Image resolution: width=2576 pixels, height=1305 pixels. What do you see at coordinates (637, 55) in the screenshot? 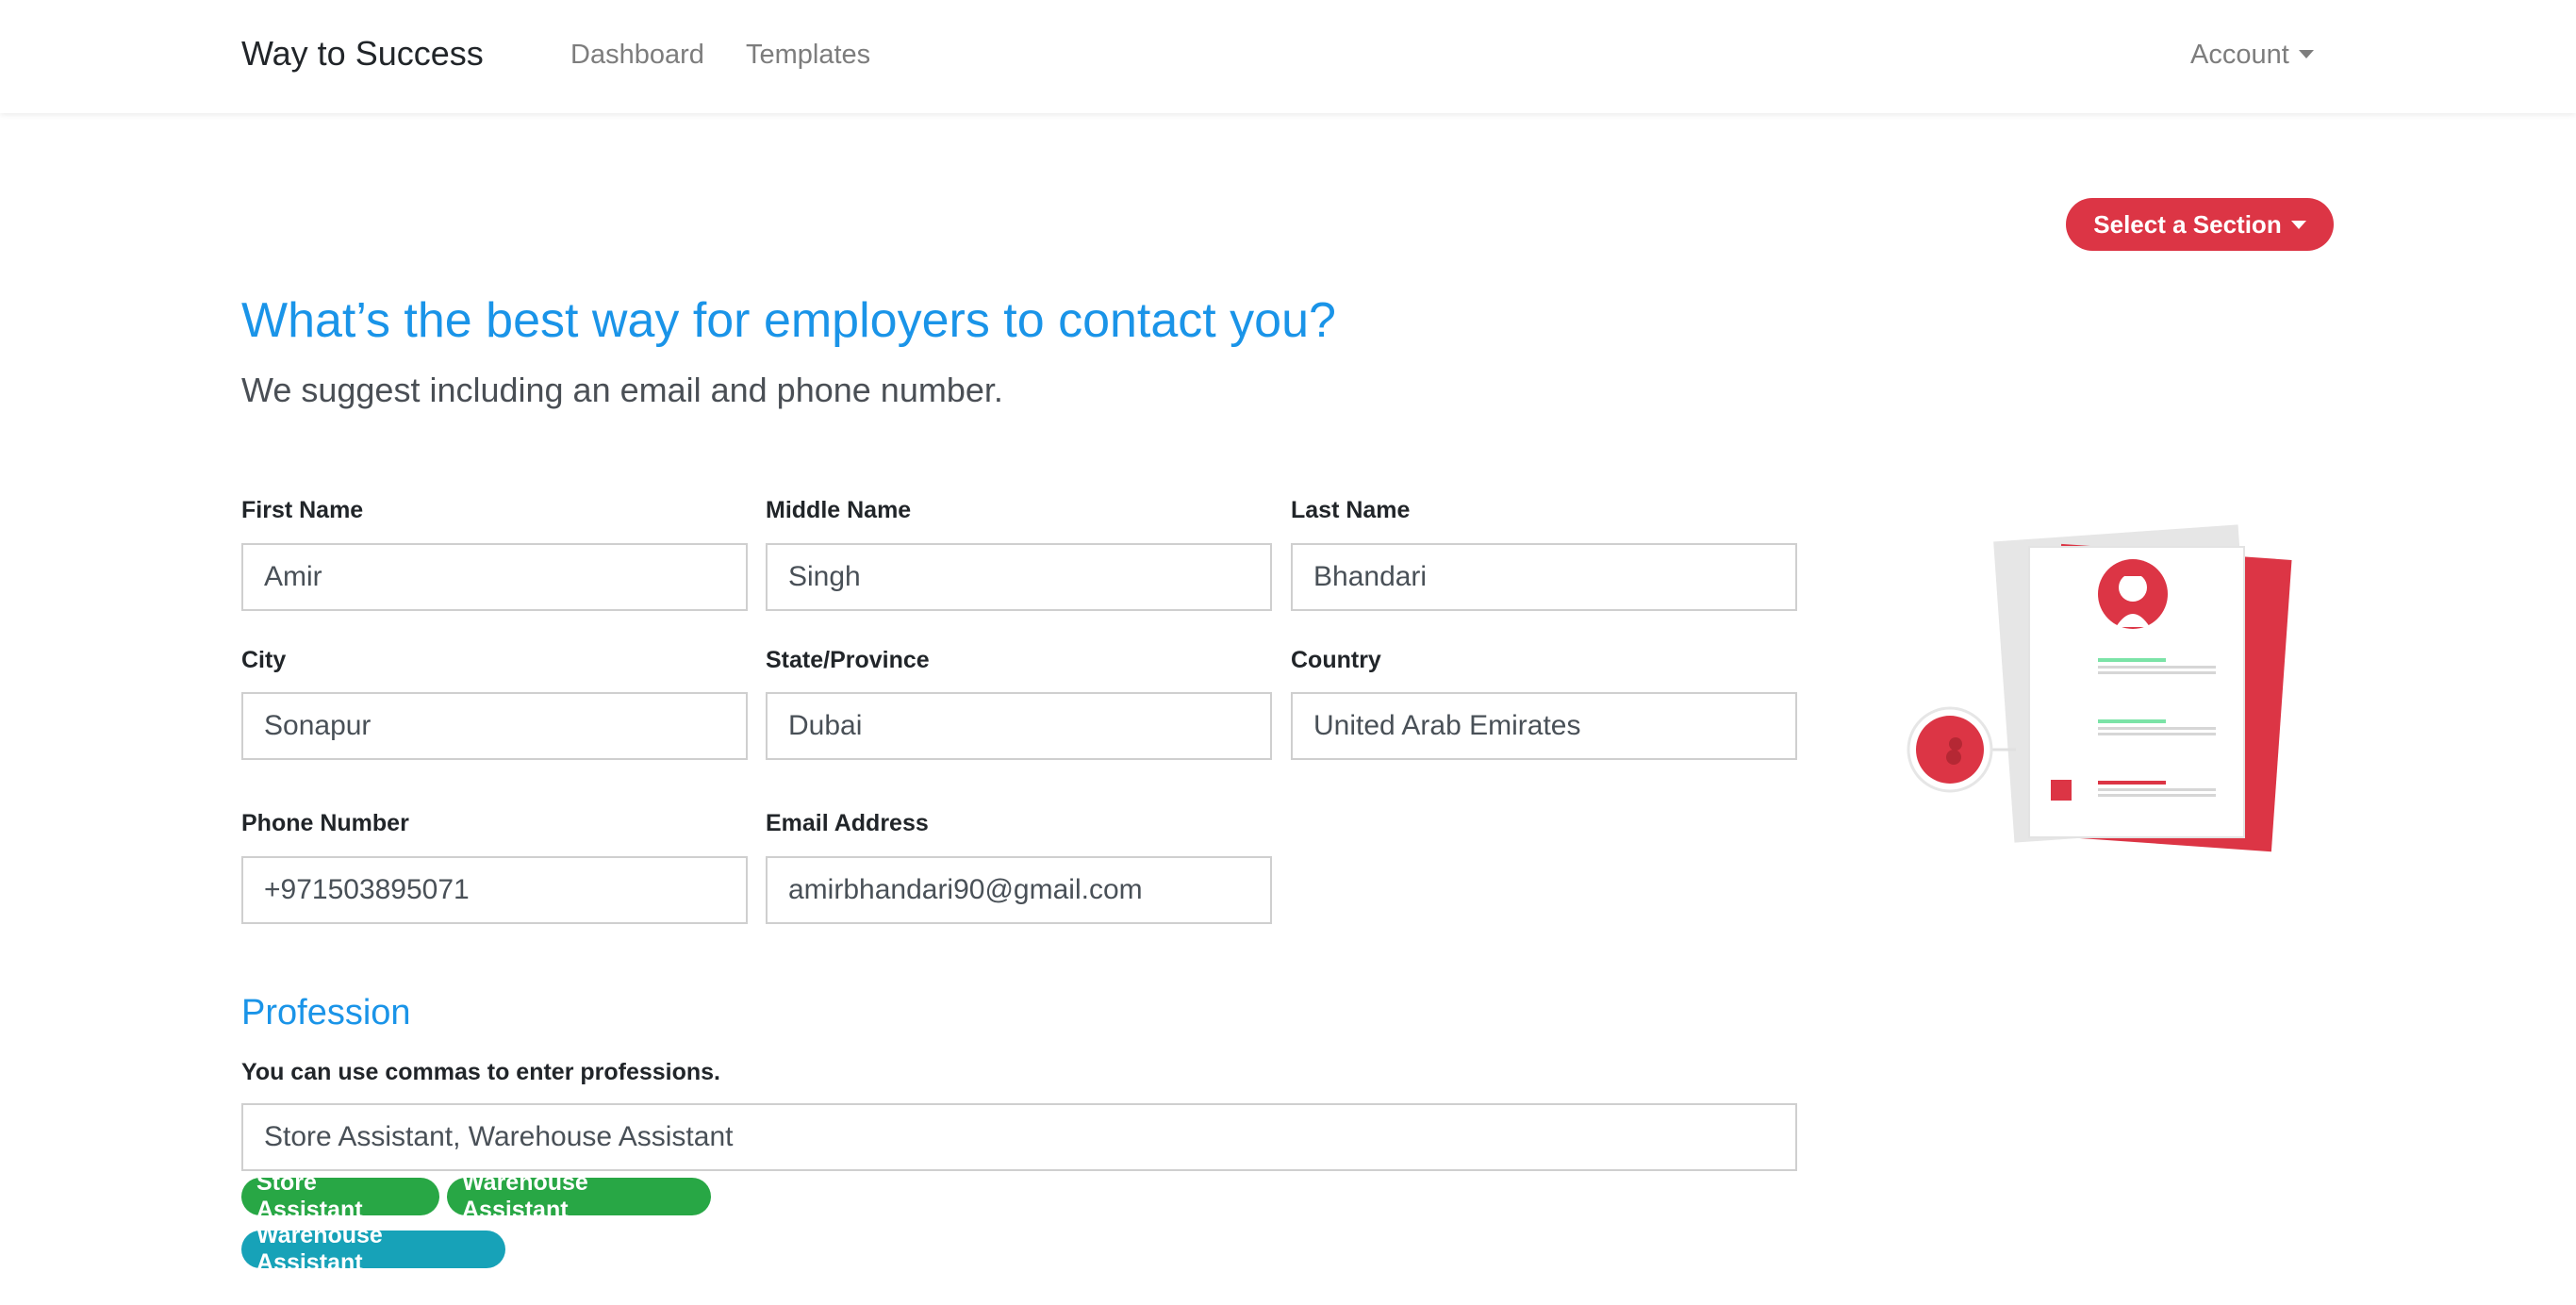
I see `nav-dashboard: Dashboard` at bounding box center [637, 55].